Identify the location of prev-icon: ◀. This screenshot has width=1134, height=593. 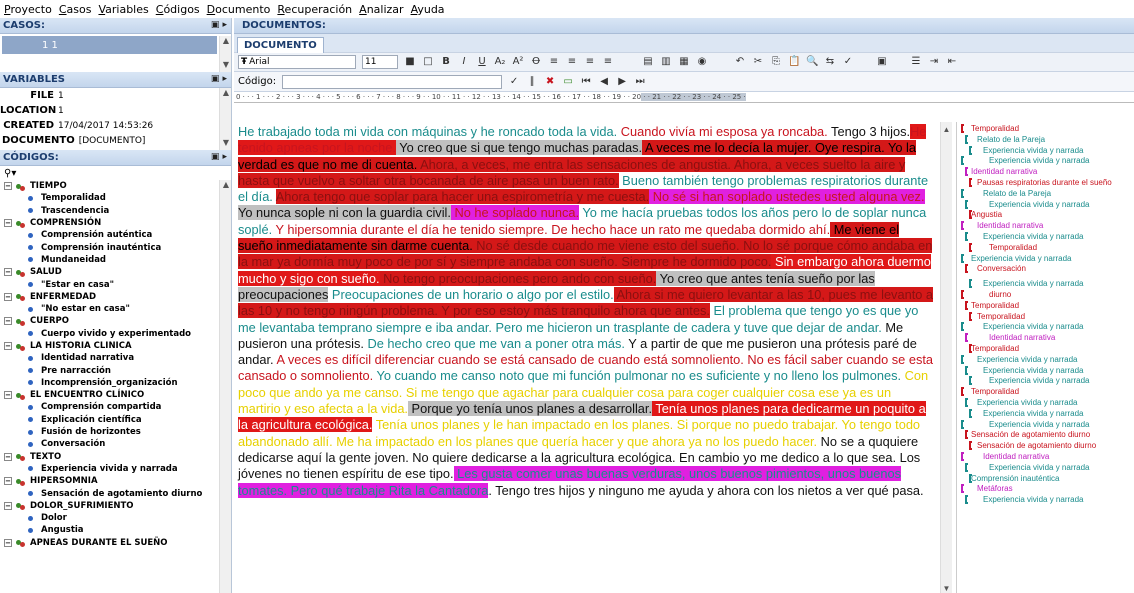
(604, 82).